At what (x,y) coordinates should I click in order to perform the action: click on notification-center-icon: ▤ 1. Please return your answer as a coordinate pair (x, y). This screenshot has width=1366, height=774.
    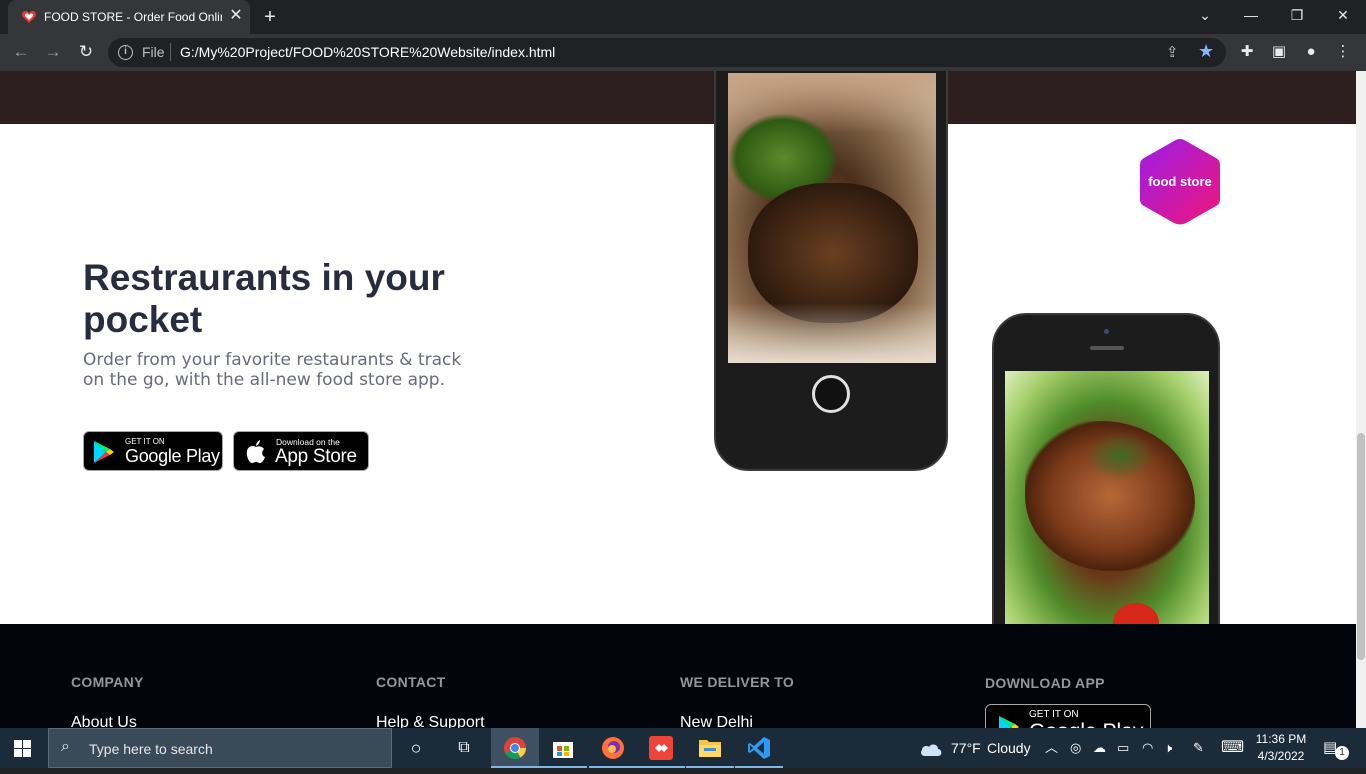
    Looking at the image, I should click on (1336, 749).